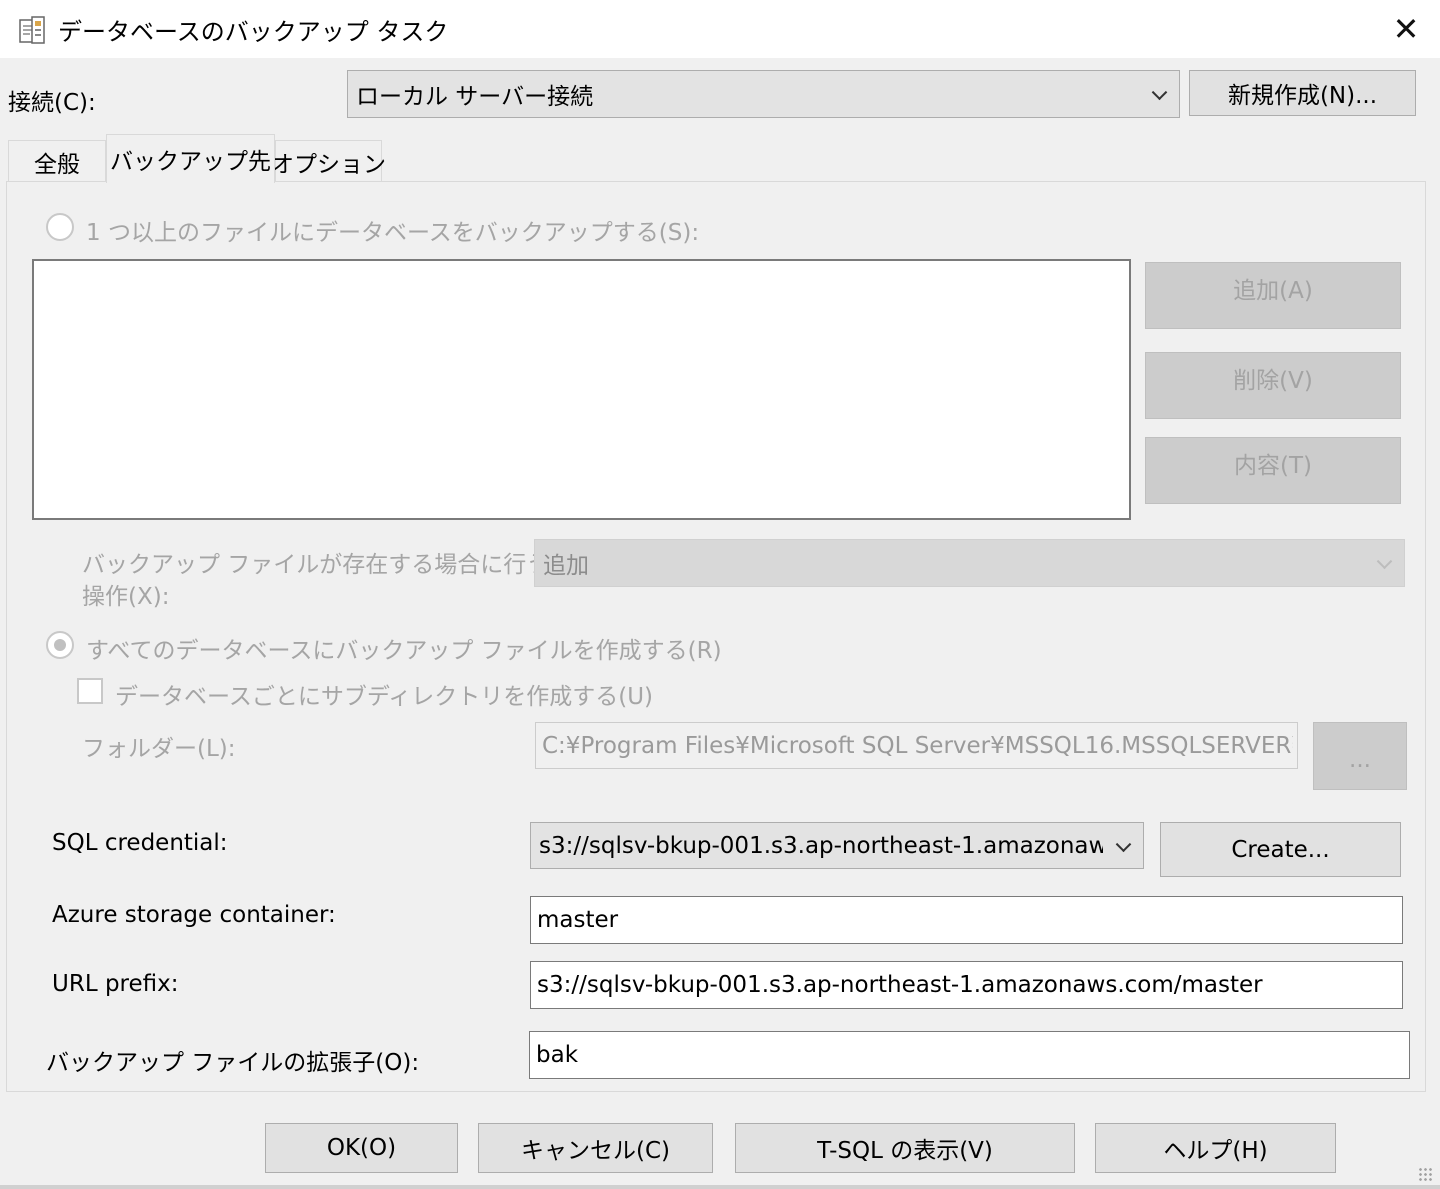 The width and height of the screenshot is (1440, 1189). What do you see at coordinates (60, 645) in the screenshot?
I see `backup-per-database-radio` at bounding box center [60, 645].